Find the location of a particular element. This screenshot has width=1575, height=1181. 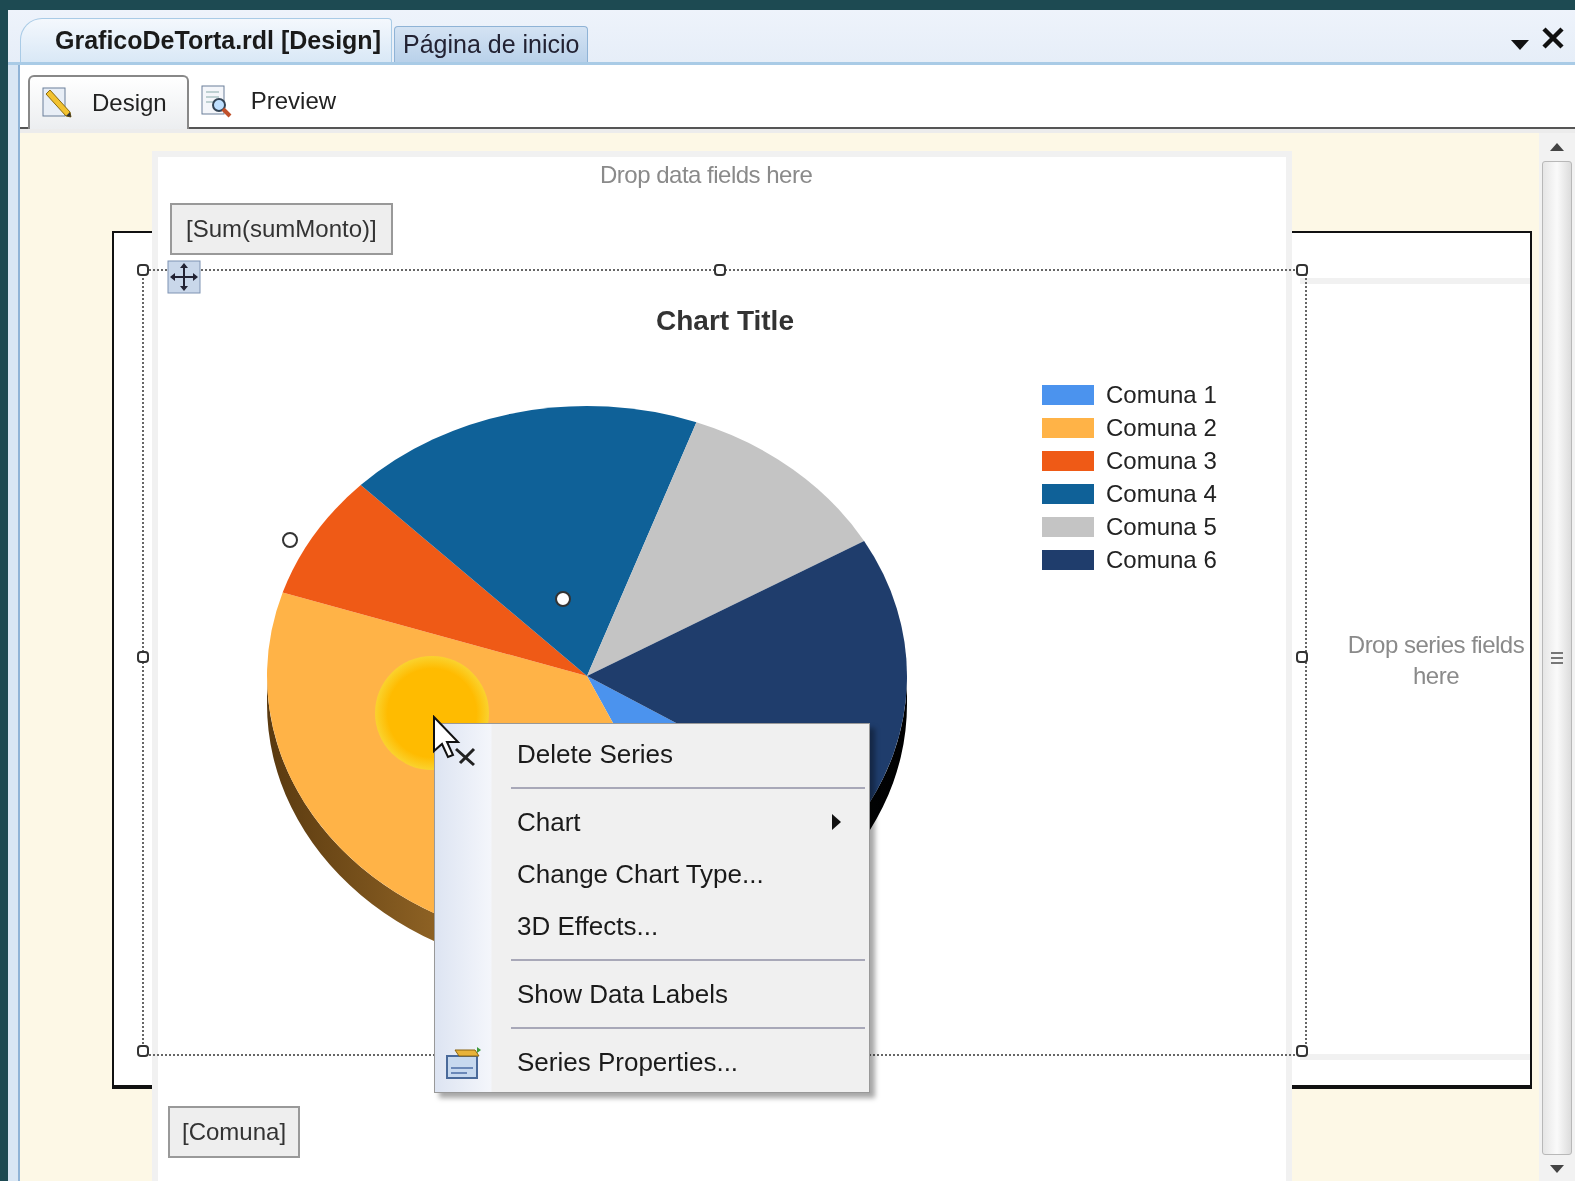

scroll-up-icon is located at coordinates (1557, 146).